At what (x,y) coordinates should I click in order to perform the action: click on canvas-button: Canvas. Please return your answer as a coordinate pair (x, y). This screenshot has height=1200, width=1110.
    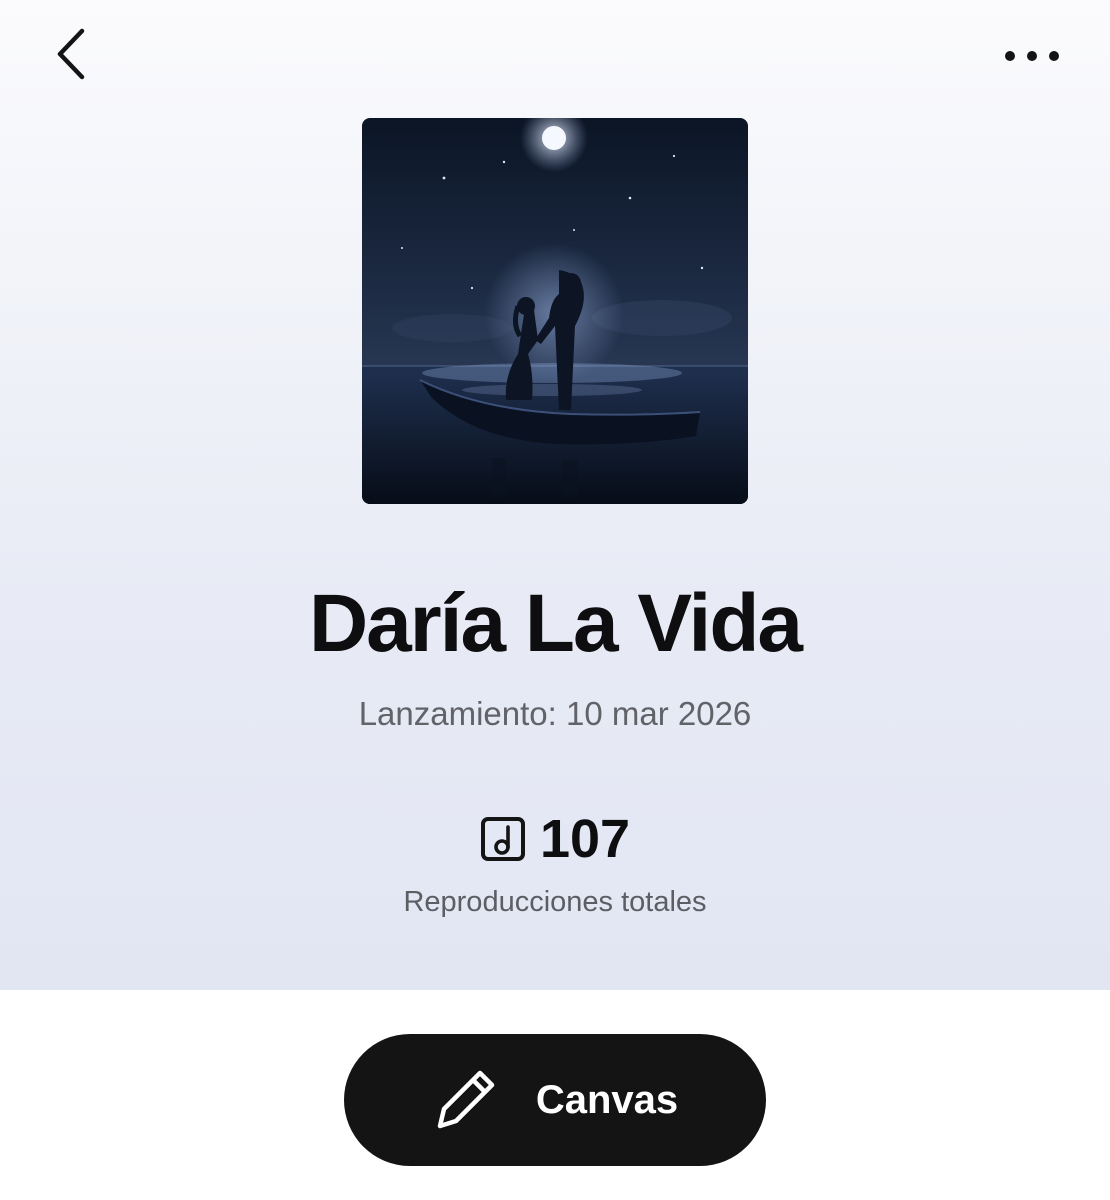
    Looking at the image, I should click on (555, 1100).